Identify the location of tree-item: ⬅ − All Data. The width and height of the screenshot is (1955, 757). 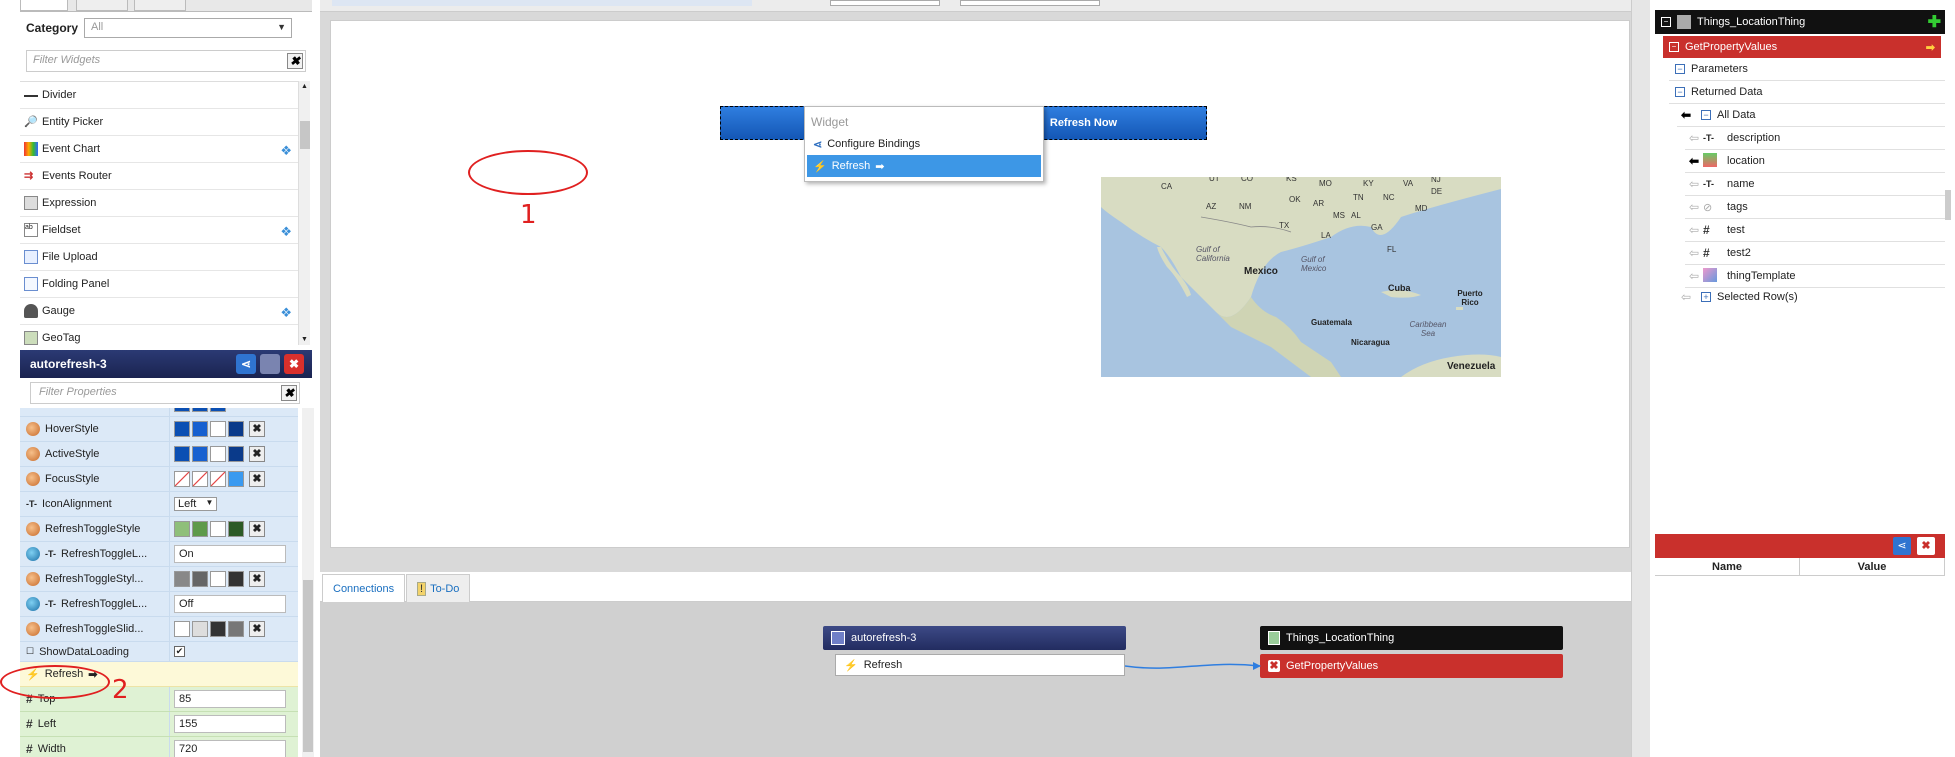
(1811, 115).